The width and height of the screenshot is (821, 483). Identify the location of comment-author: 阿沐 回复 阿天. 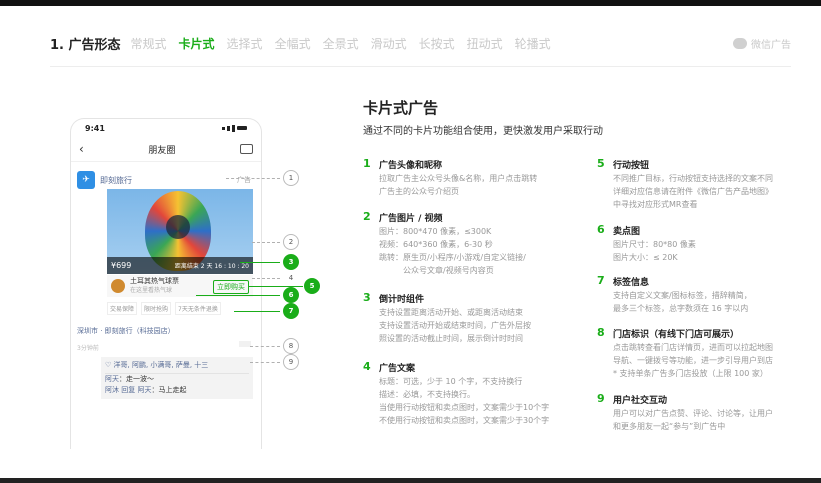
(128, 390).